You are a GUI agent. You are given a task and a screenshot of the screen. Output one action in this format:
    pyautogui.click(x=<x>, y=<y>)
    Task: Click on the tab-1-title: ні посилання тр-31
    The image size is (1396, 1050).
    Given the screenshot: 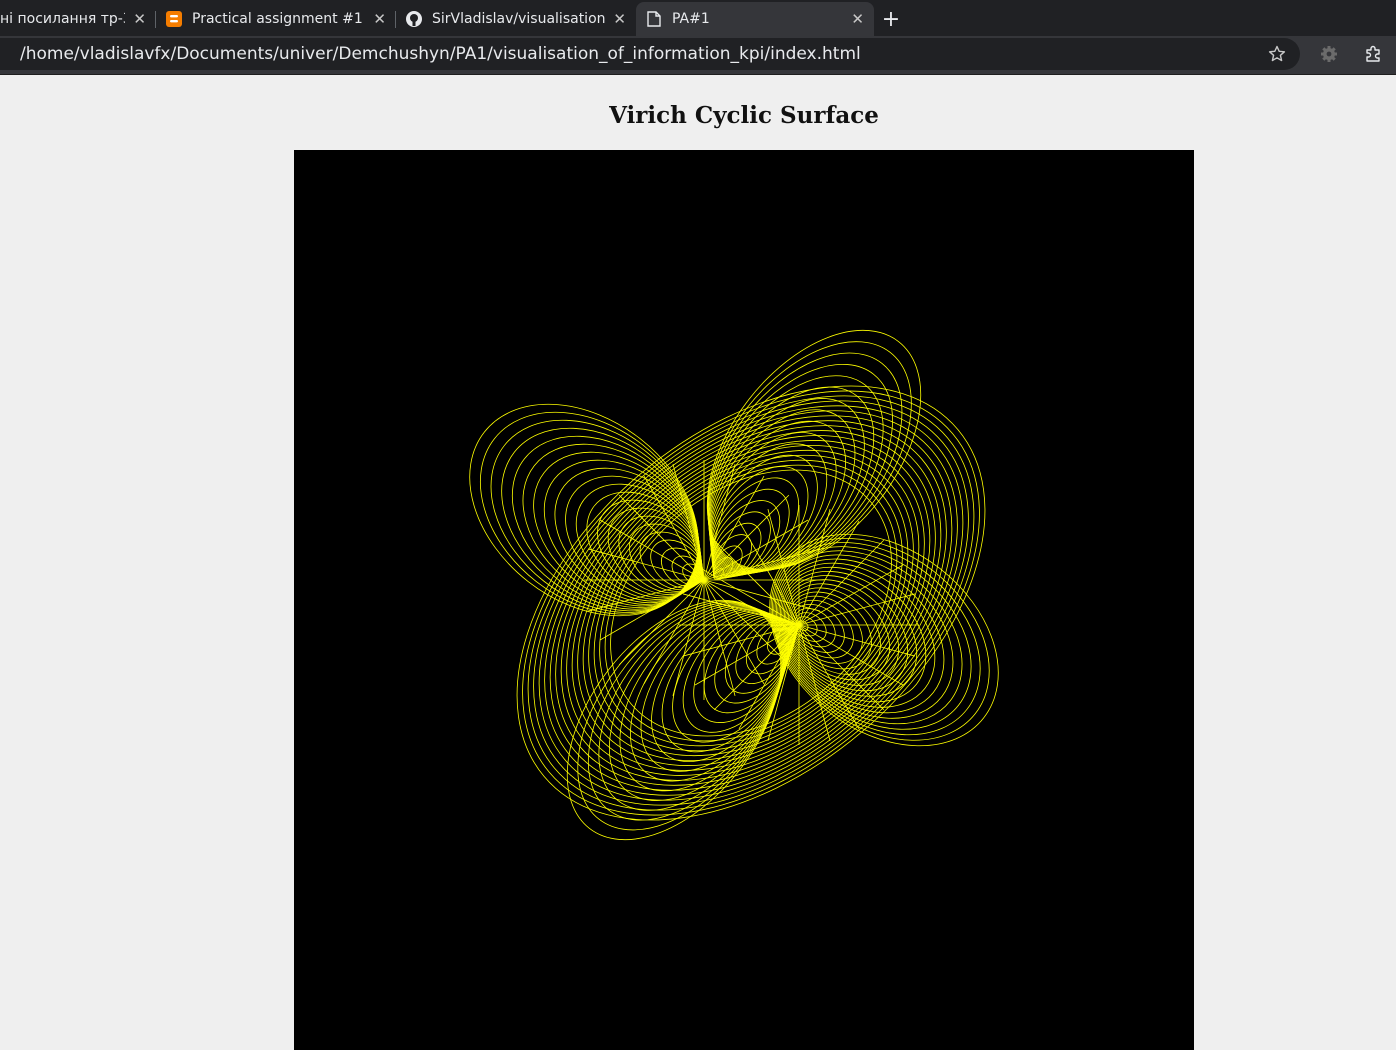 What is the action you would take?
    pyautogui.click(x=62, y=19)
    